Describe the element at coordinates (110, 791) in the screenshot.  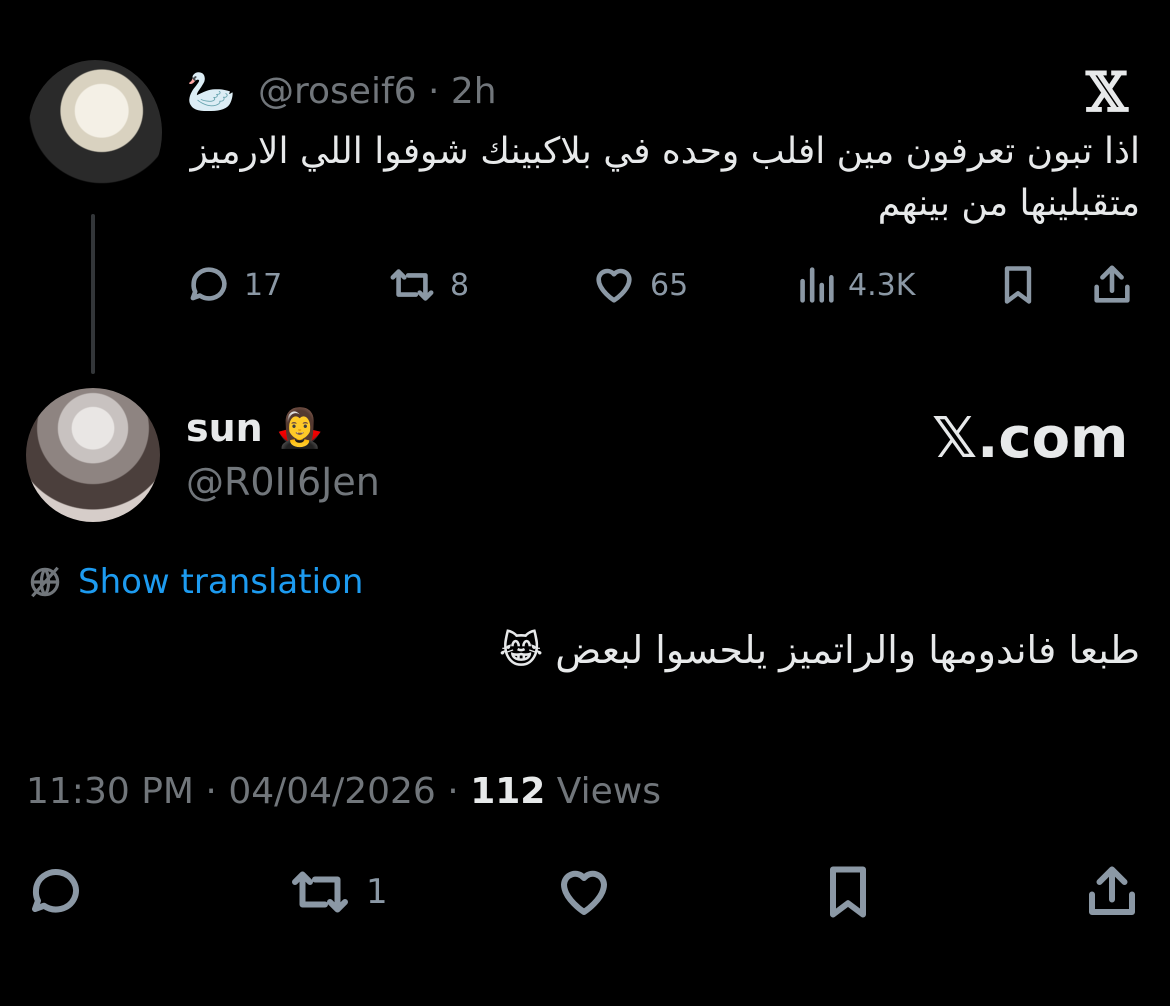
I see `tweet-time: 11:30 PM` at that location.